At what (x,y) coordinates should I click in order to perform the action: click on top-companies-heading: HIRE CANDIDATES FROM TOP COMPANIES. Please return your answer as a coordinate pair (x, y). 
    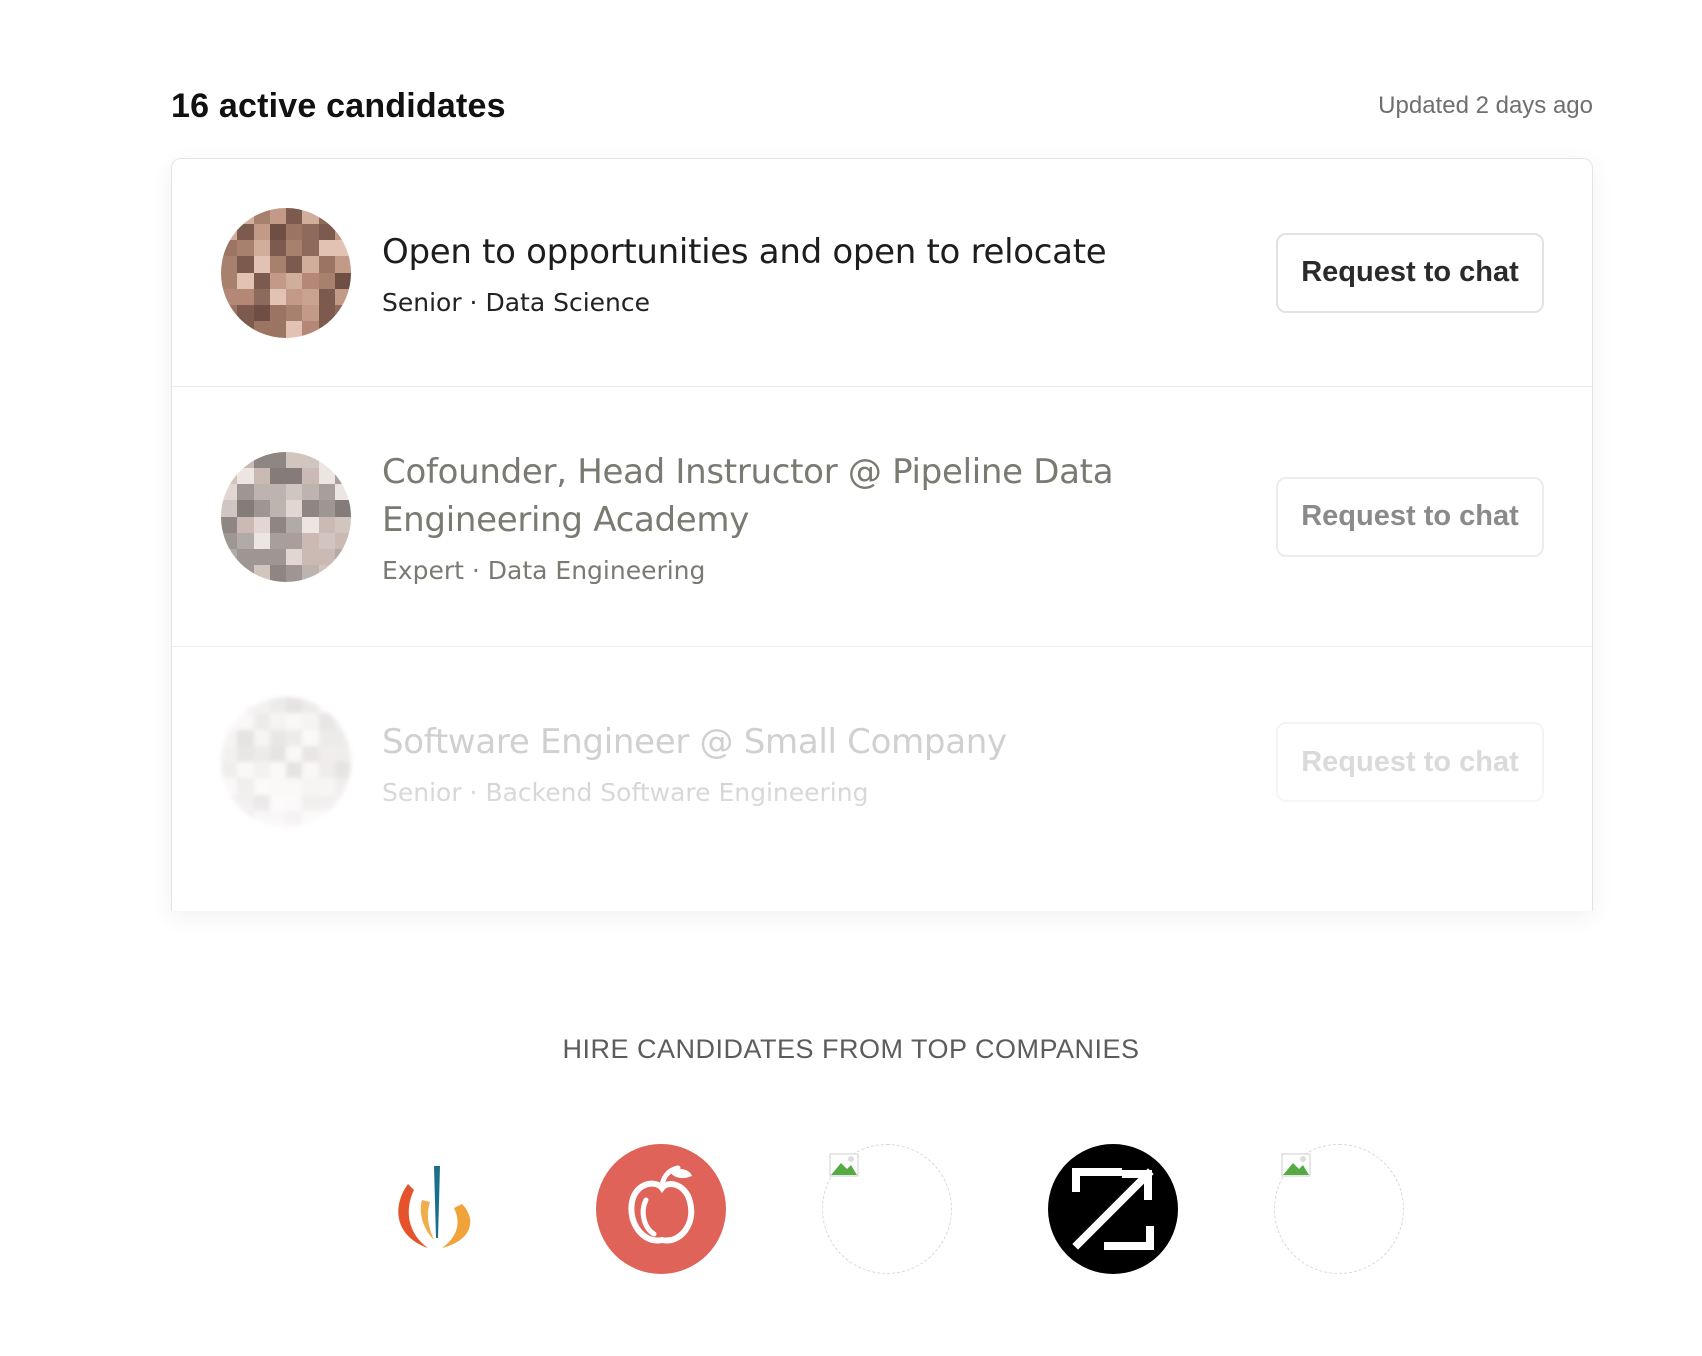
    Looking at the image, I should click on (851, 1049).